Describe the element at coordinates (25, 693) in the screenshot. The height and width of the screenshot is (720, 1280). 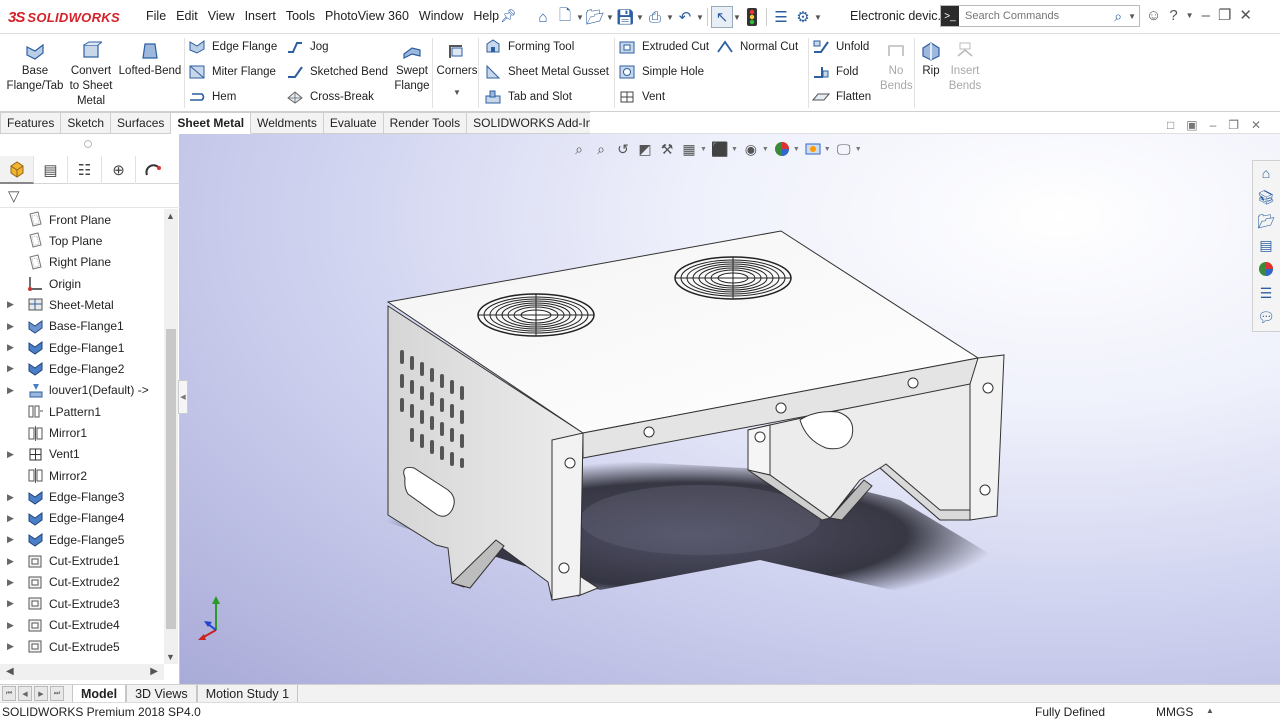
I see `previous-tab-icon: ◀` at that location.